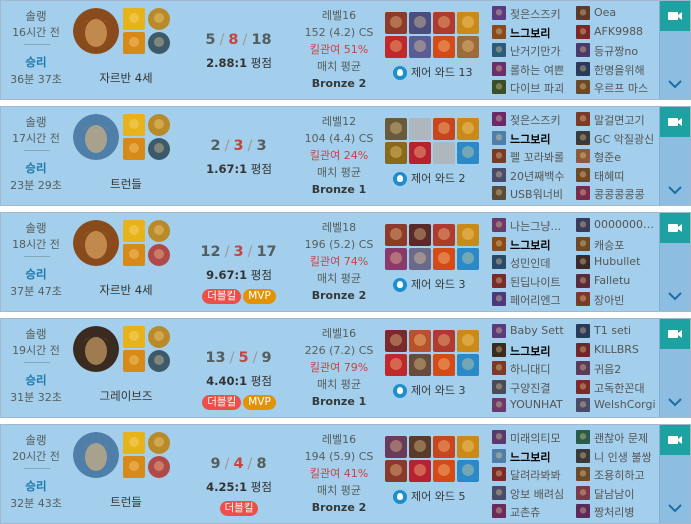  I want to click on player-name: T1 seti, so click(627, 330).